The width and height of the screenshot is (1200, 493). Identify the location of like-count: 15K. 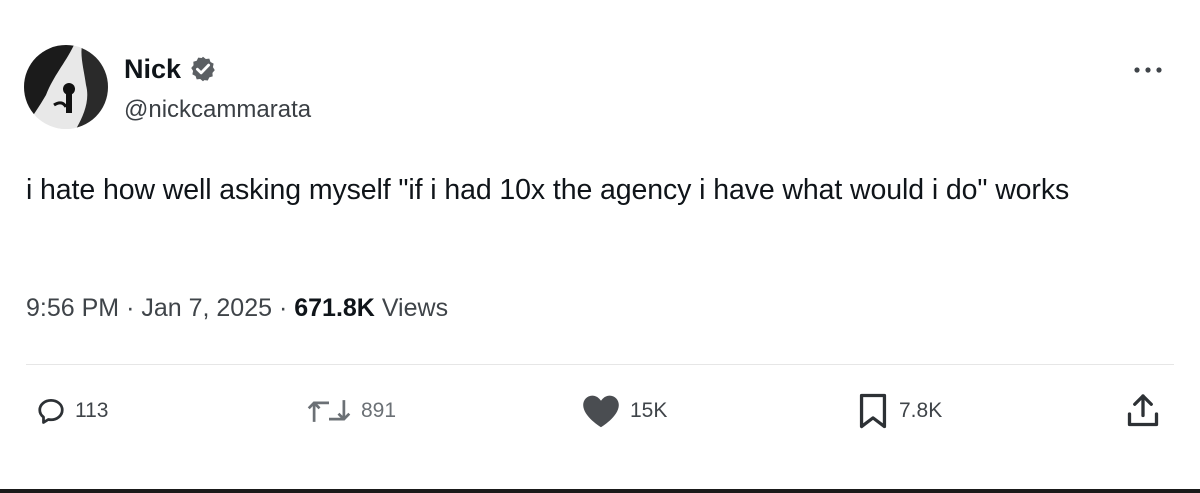
(649, 410).